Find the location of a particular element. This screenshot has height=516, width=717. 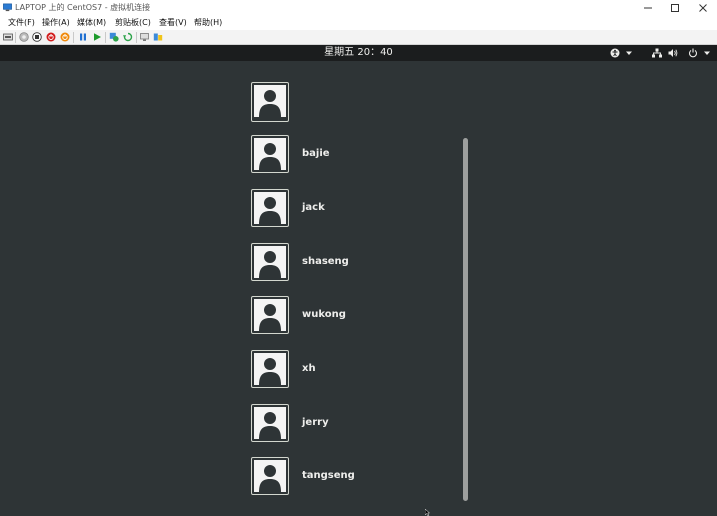

resume-icon is located at coordinates (97, 37).